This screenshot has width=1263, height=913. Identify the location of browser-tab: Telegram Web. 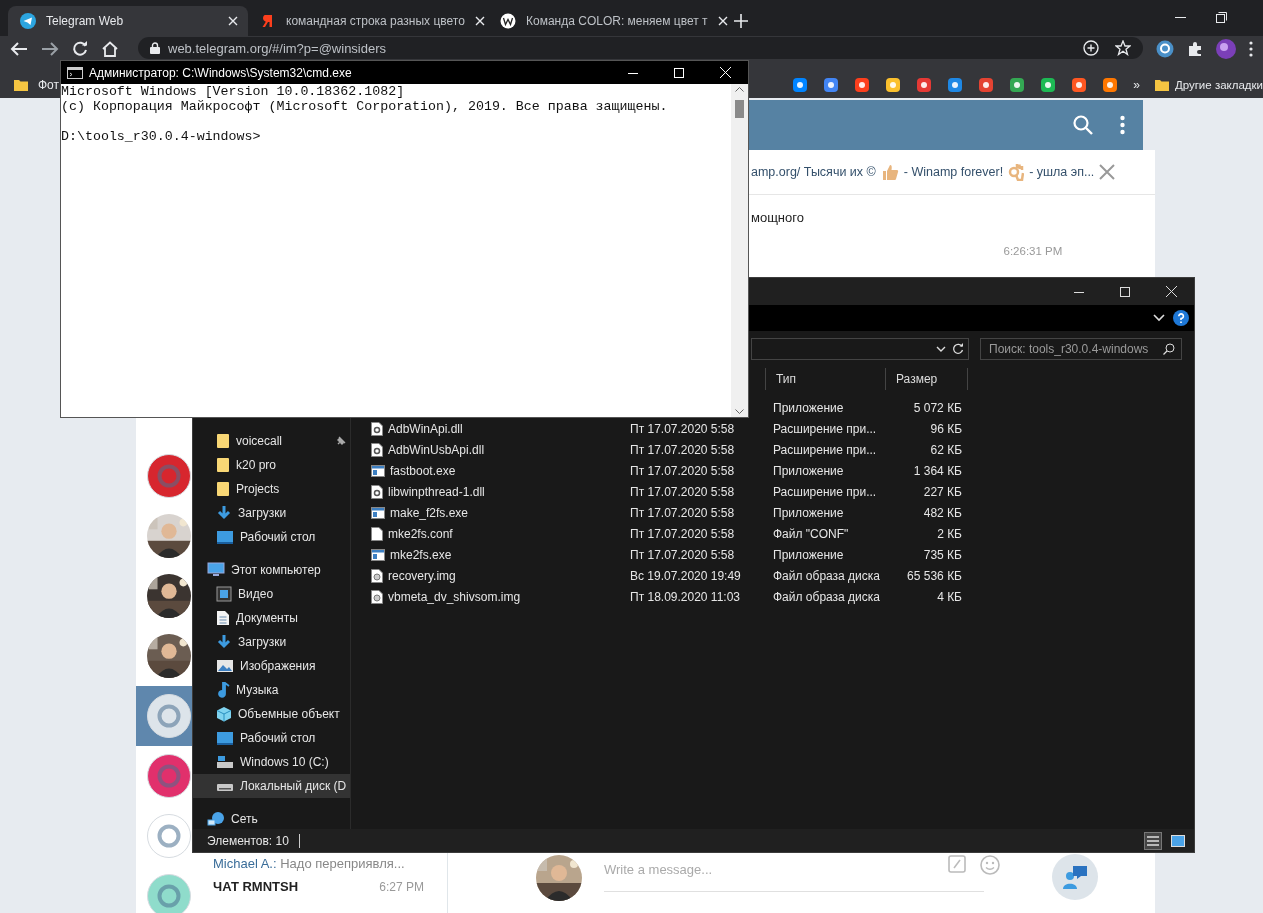
(128, 21).